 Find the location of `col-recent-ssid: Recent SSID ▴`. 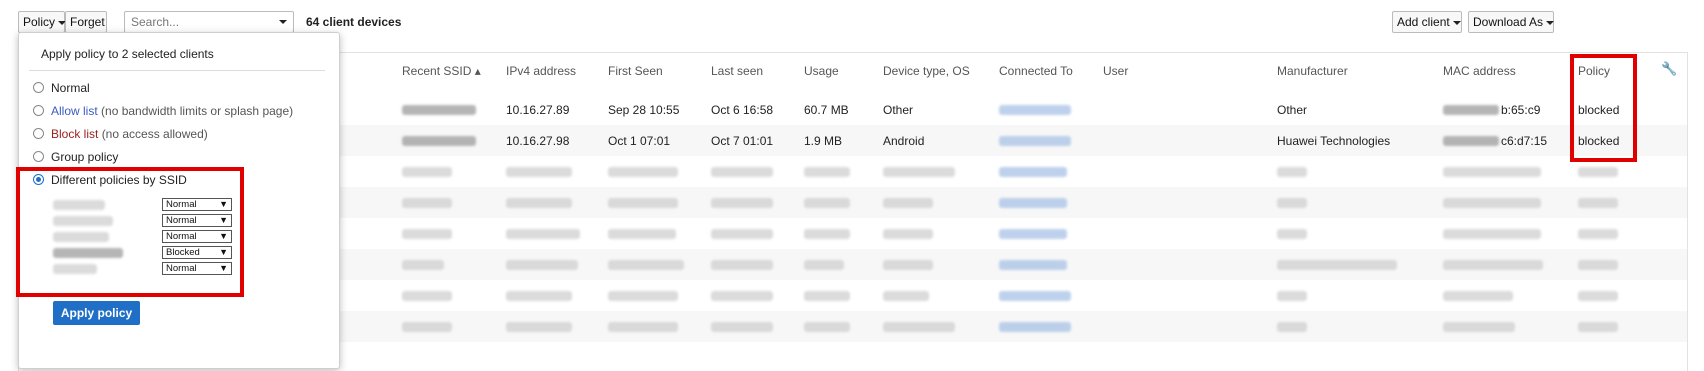

col-recent-ssid: Recent SSID ▴ is located at coordinates (441, 71).